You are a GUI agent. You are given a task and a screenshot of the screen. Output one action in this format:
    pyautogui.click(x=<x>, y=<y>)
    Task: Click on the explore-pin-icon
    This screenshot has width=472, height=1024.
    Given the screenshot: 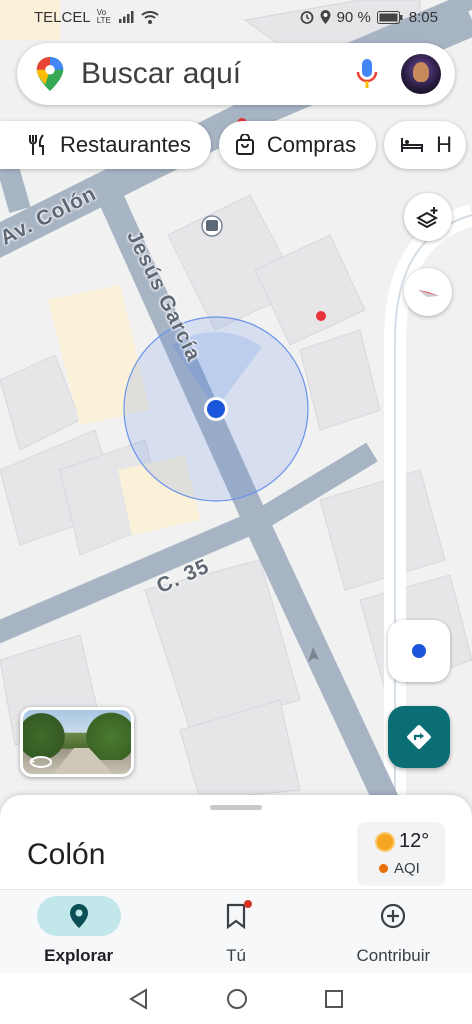 What is the action you would take?
    pyautogui.click(x=78, y=916)
    